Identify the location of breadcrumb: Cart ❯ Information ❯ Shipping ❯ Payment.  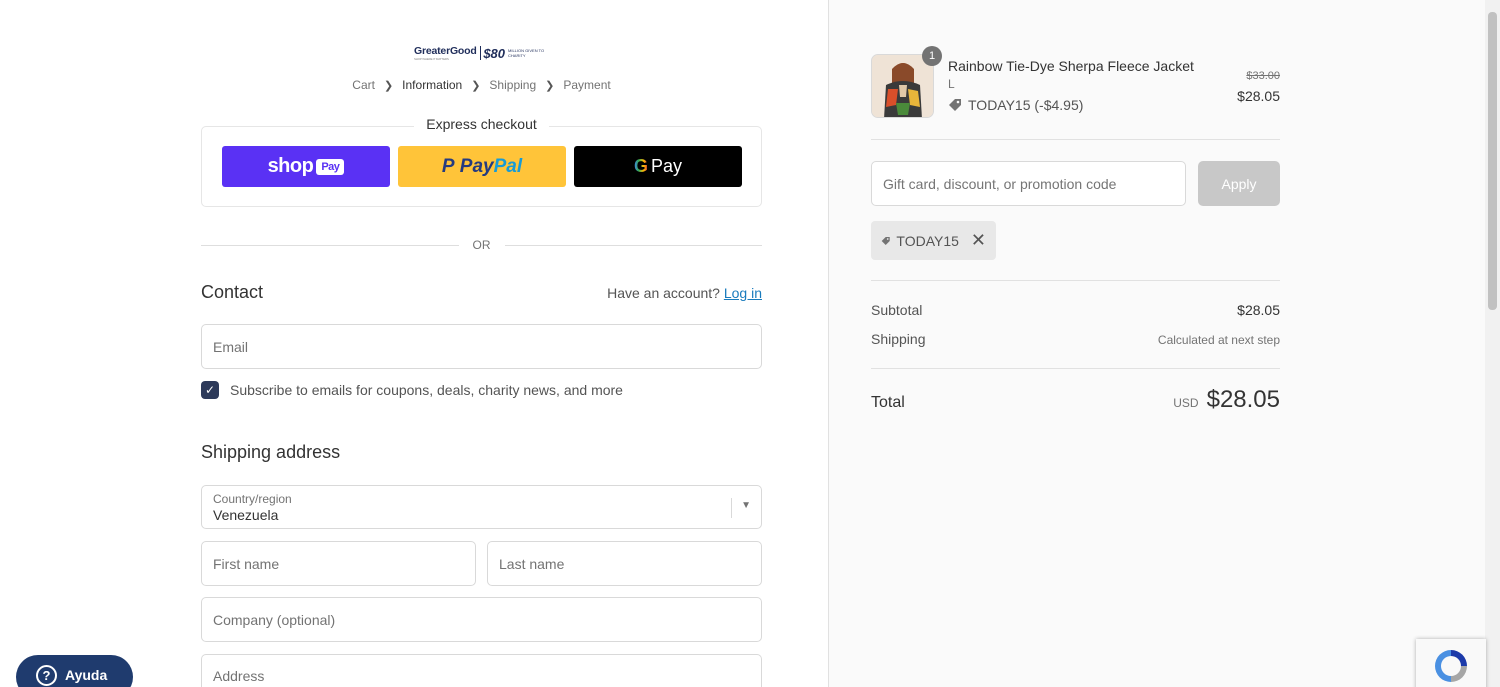
(481, 85).